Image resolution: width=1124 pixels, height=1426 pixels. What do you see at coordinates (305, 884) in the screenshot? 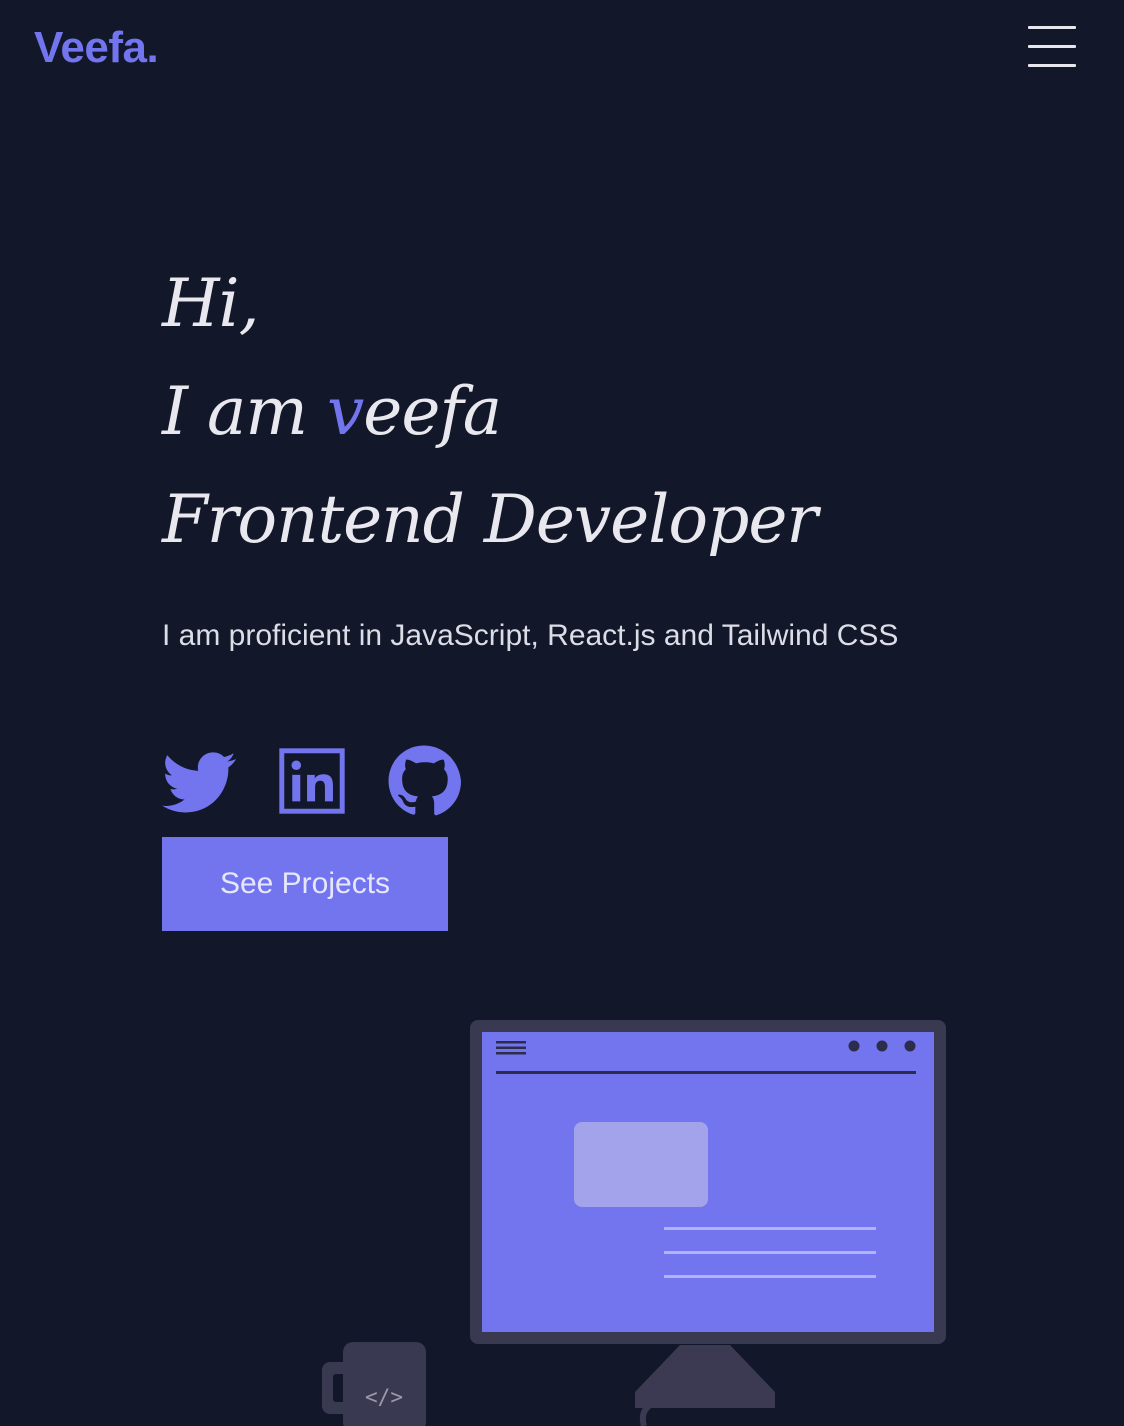
I see `see-projects-button: See Projects` at bounding box center [305, 884].